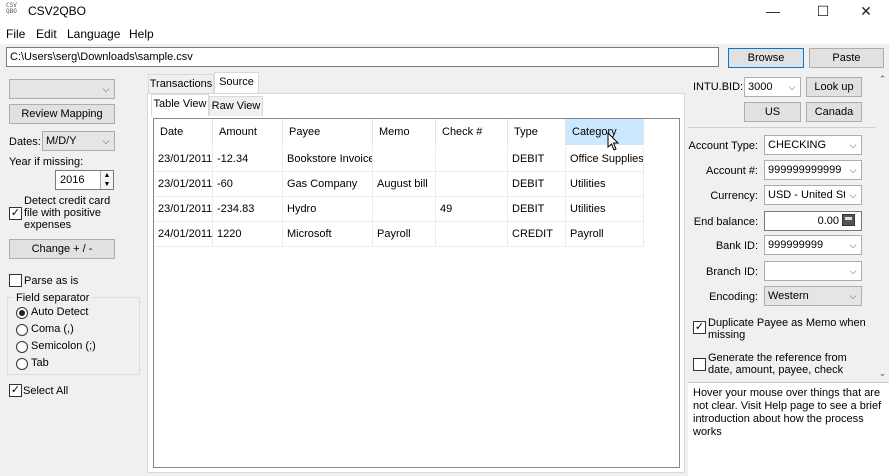 The image size is (889, 476). I want to click on menu-help: Help, so click(141, 34).